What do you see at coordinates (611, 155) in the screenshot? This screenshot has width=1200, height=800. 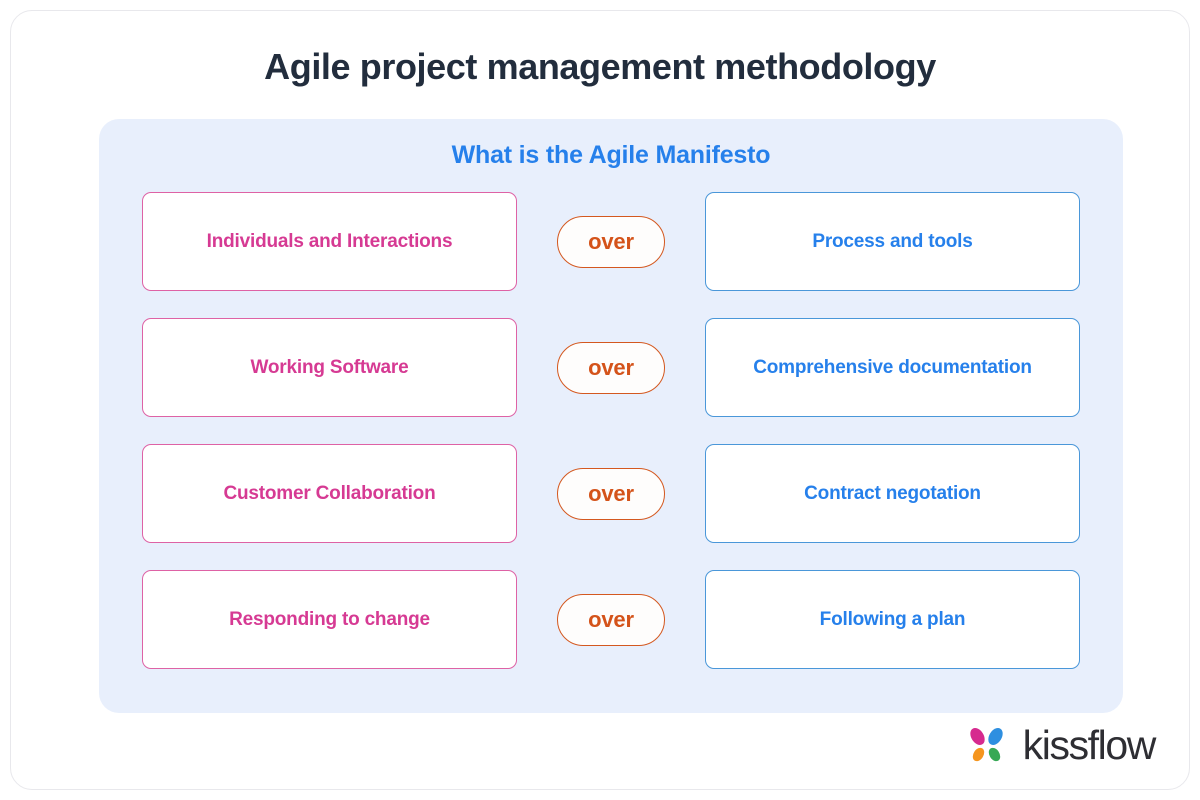 I see `panel-title: What is the Agile Manifesto` at bounding box center [611, 155].